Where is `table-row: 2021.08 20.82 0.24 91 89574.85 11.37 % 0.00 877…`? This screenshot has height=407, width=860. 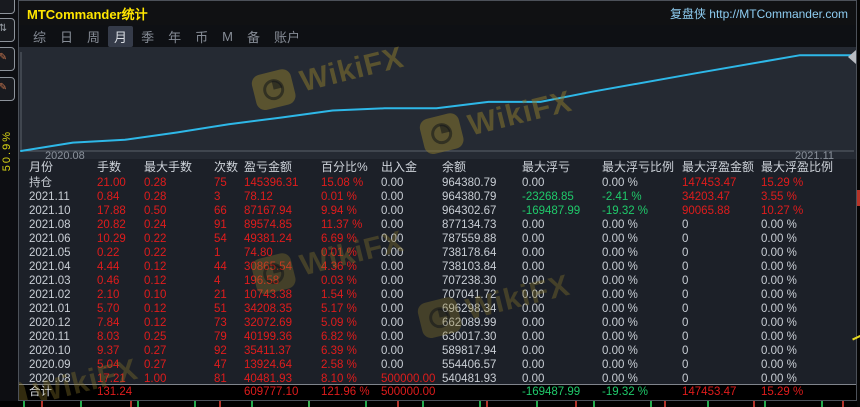 table-row: 2021.08 20.82 0.24 91 89574.85 11.37 % 0.00 877… is located at coordinates (437, 225).